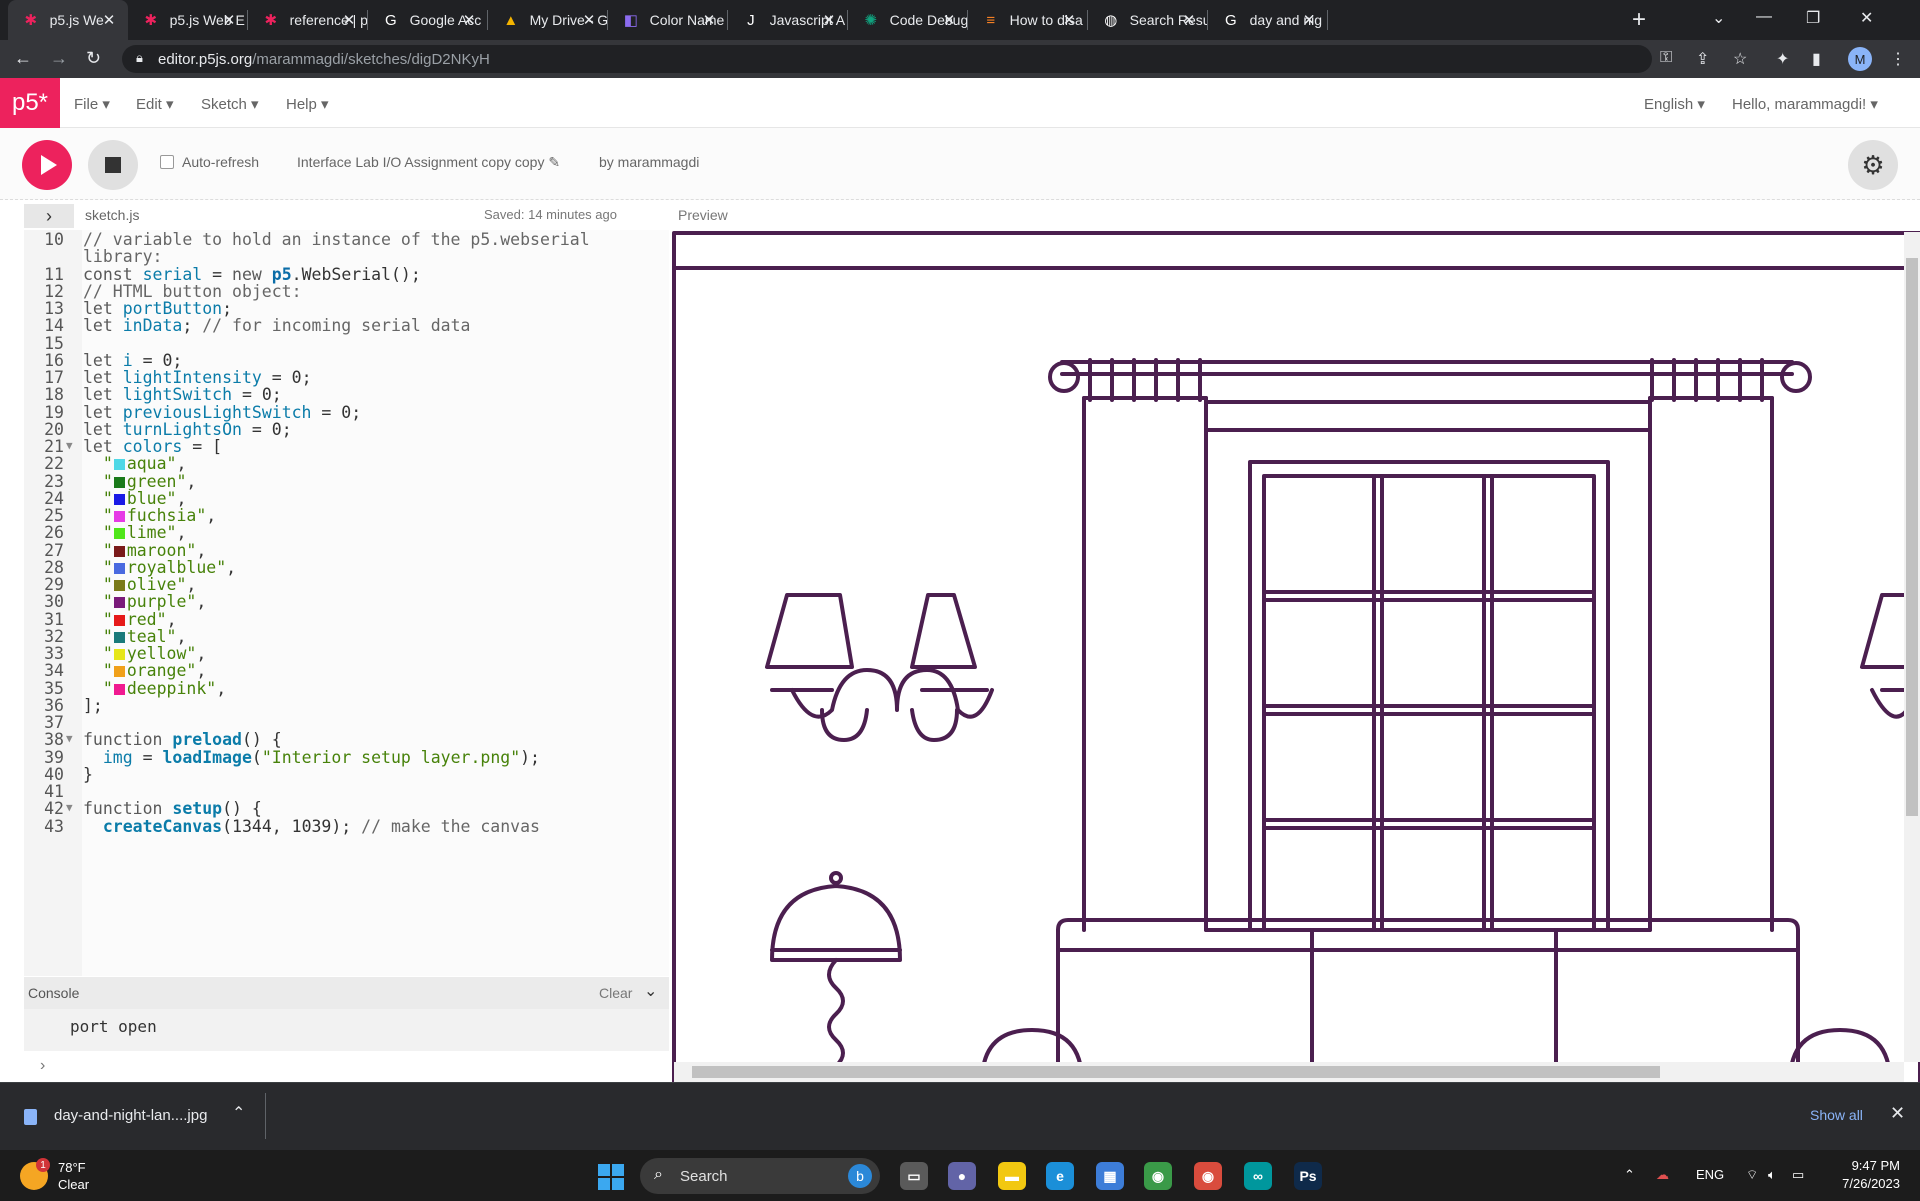 Image resolution: width=1920 pixels, height=1201 pixels. Describe the element at coordinates (788, 20) in the screenshot. I see `browser-tab: J Javascript A ✕` at that location.